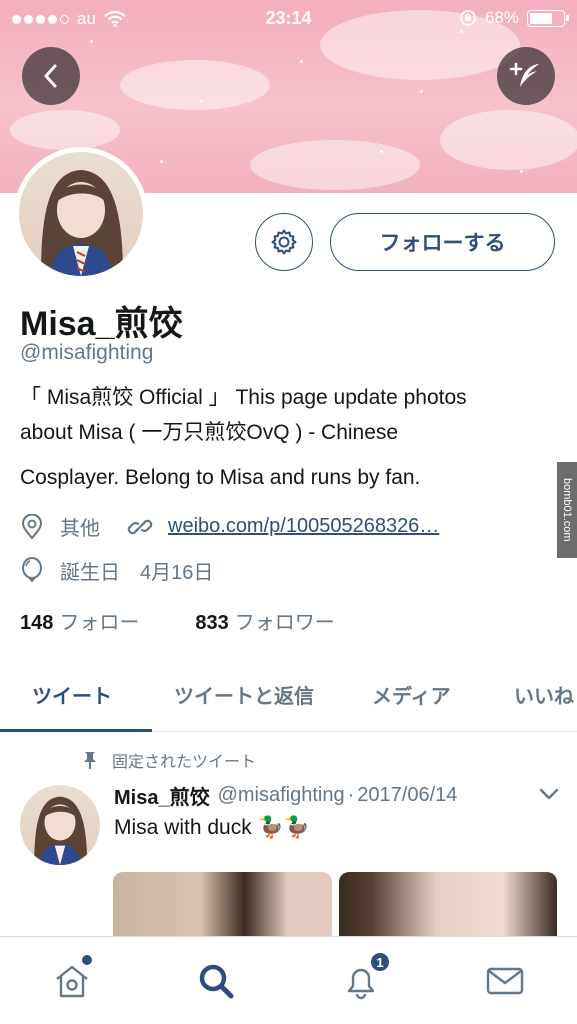 The width and height of the screenshot is (577, 1024). I want to click on notifications-badge: 1, so click(380, 962).